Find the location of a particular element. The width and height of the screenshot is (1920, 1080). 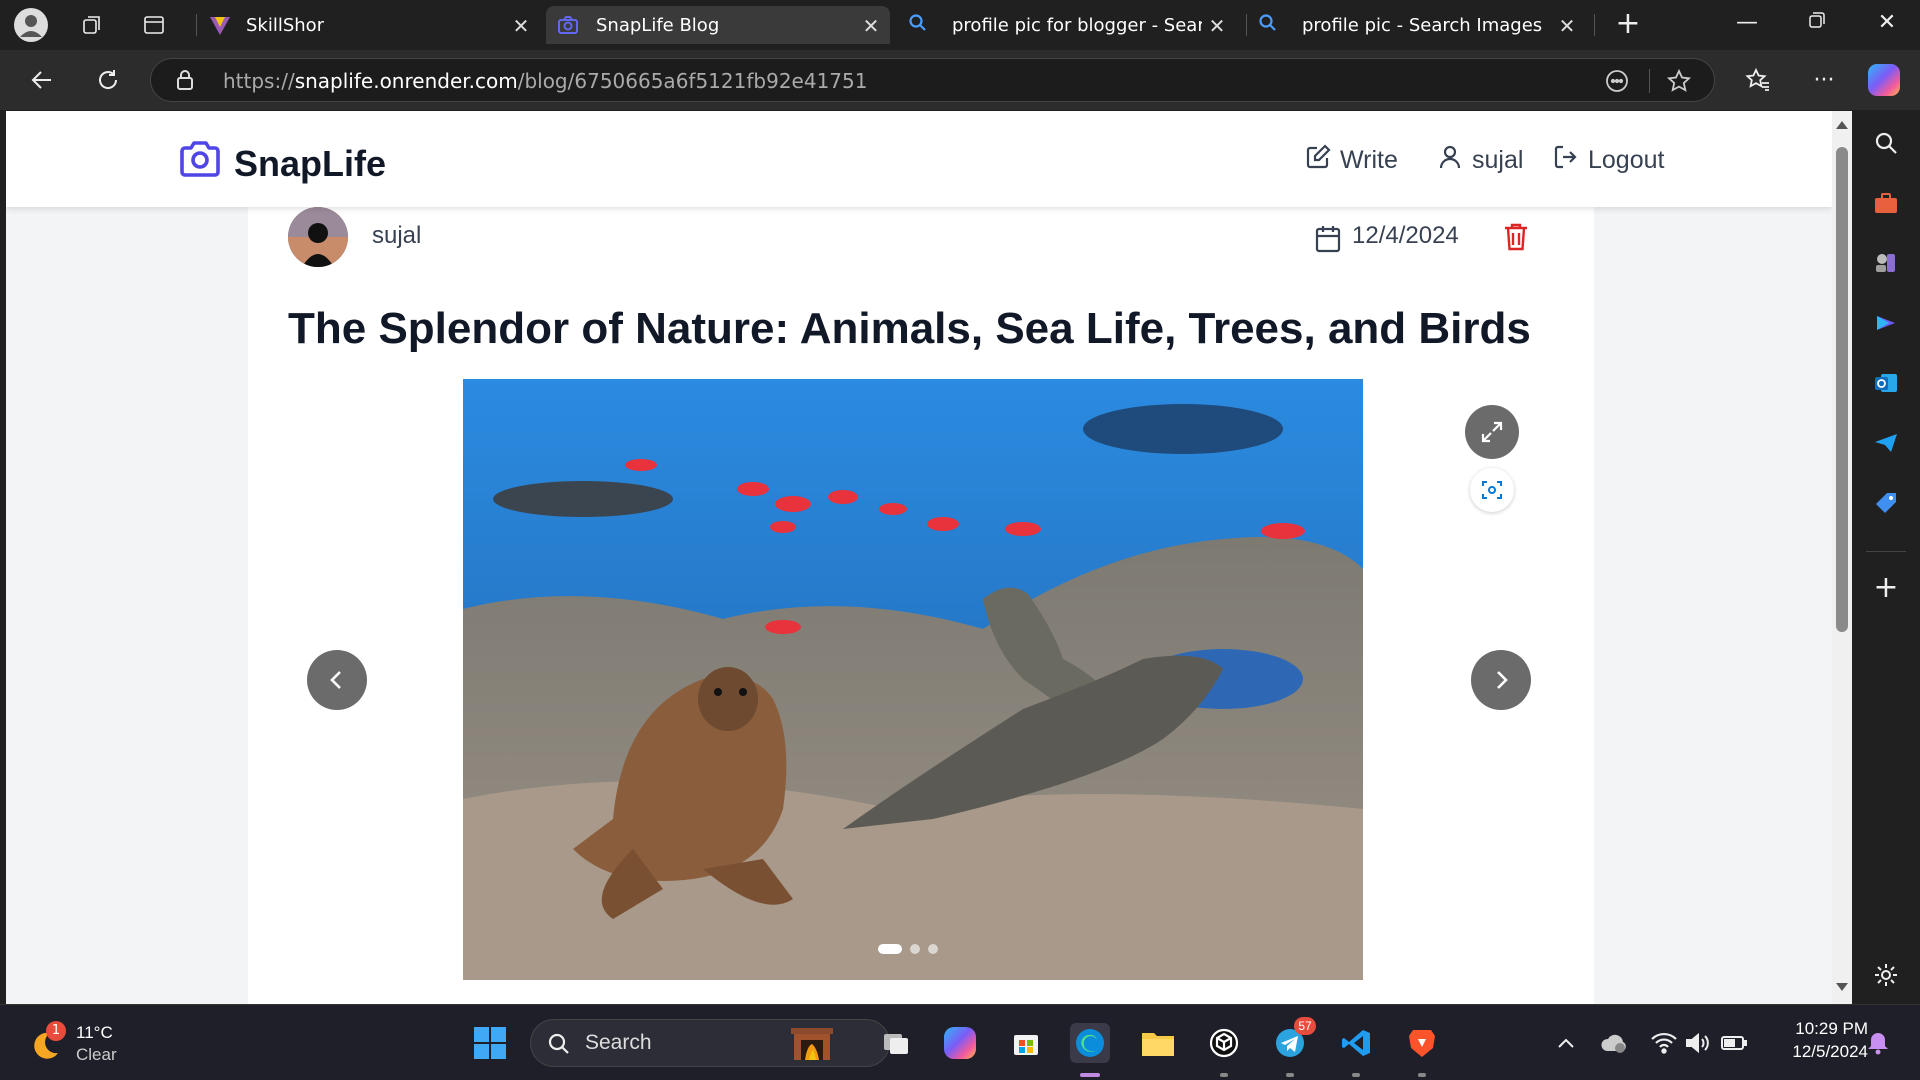

vscode-icon is located at coordinates (1356, 1043).